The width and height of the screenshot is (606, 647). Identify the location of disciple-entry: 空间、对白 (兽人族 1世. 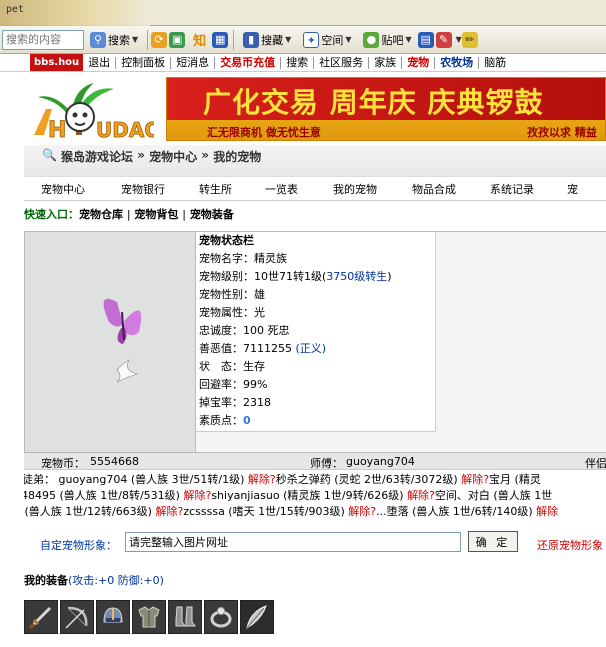
(493, 495).